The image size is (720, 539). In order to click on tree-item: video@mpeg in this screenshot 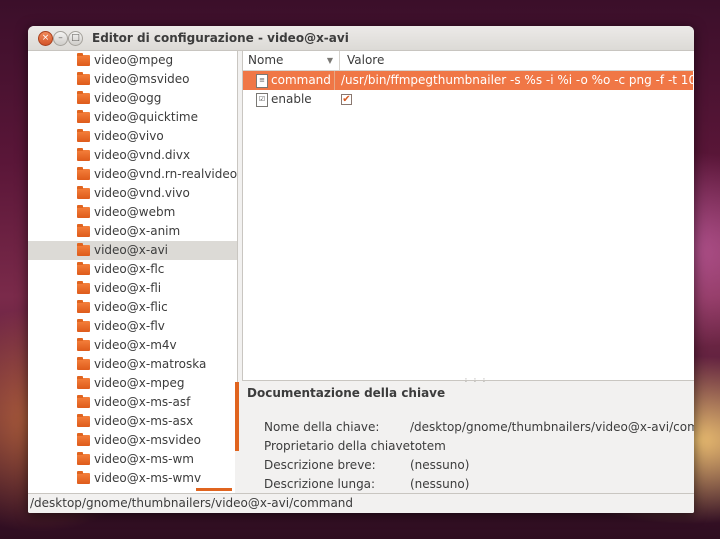, I will do `click(132, 60)`.